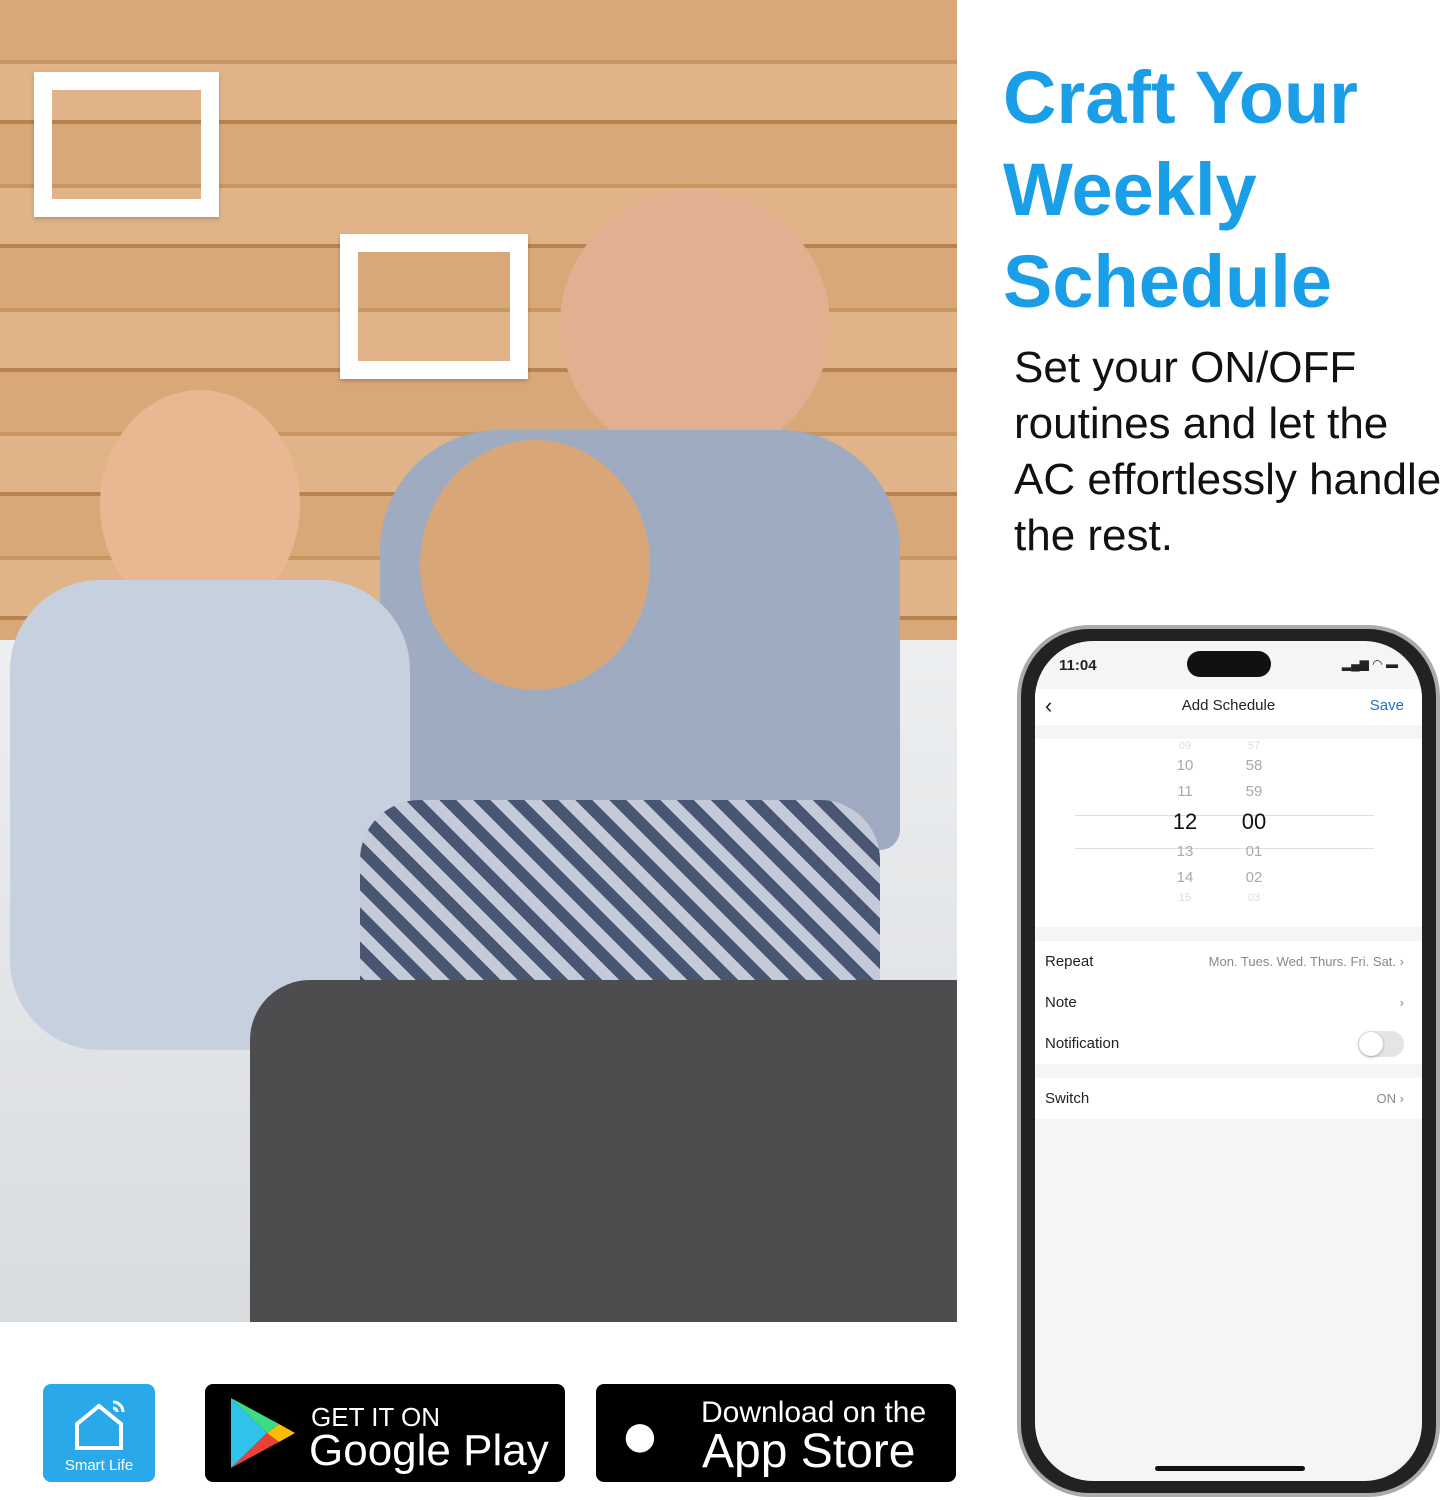 The height and width of the screenshot is (1500, 1445). I want to click on repeat-row: Repeat Mon. Tues. Wed. Thurs. Fri. Sat. ›, so click(1228, 961).